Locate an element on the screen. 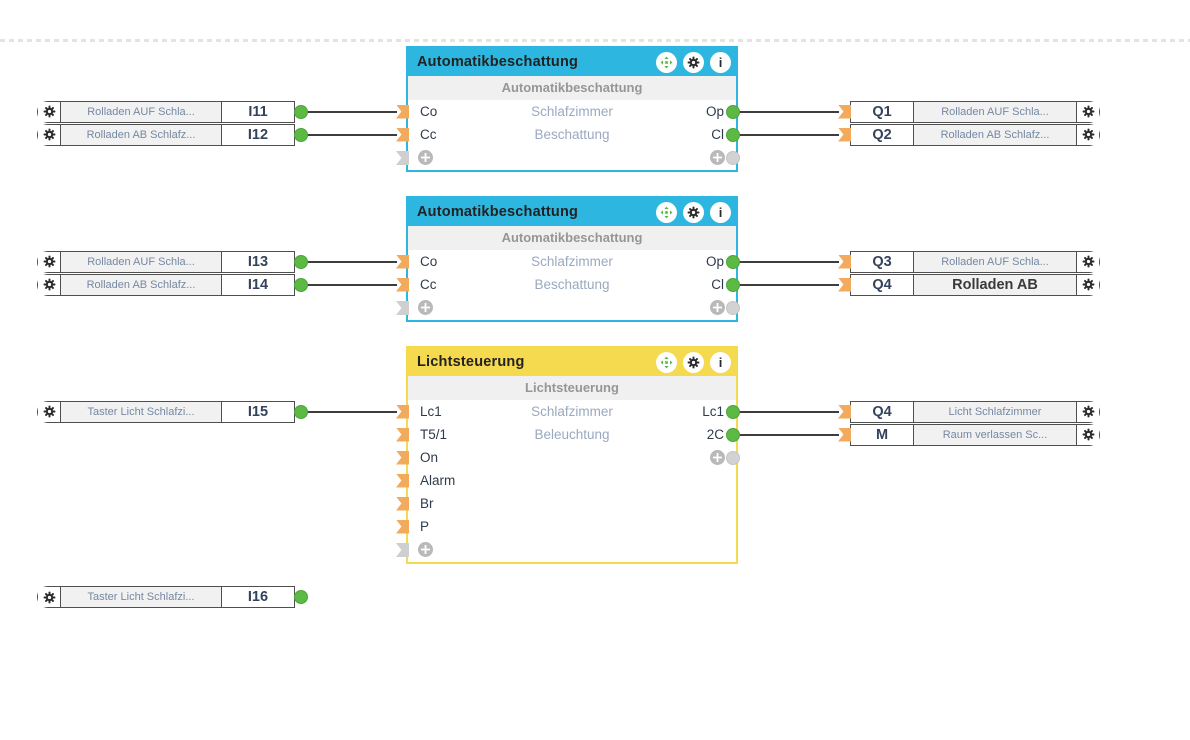  output-reference-id: Q4 is located at coordinates (882, 284).